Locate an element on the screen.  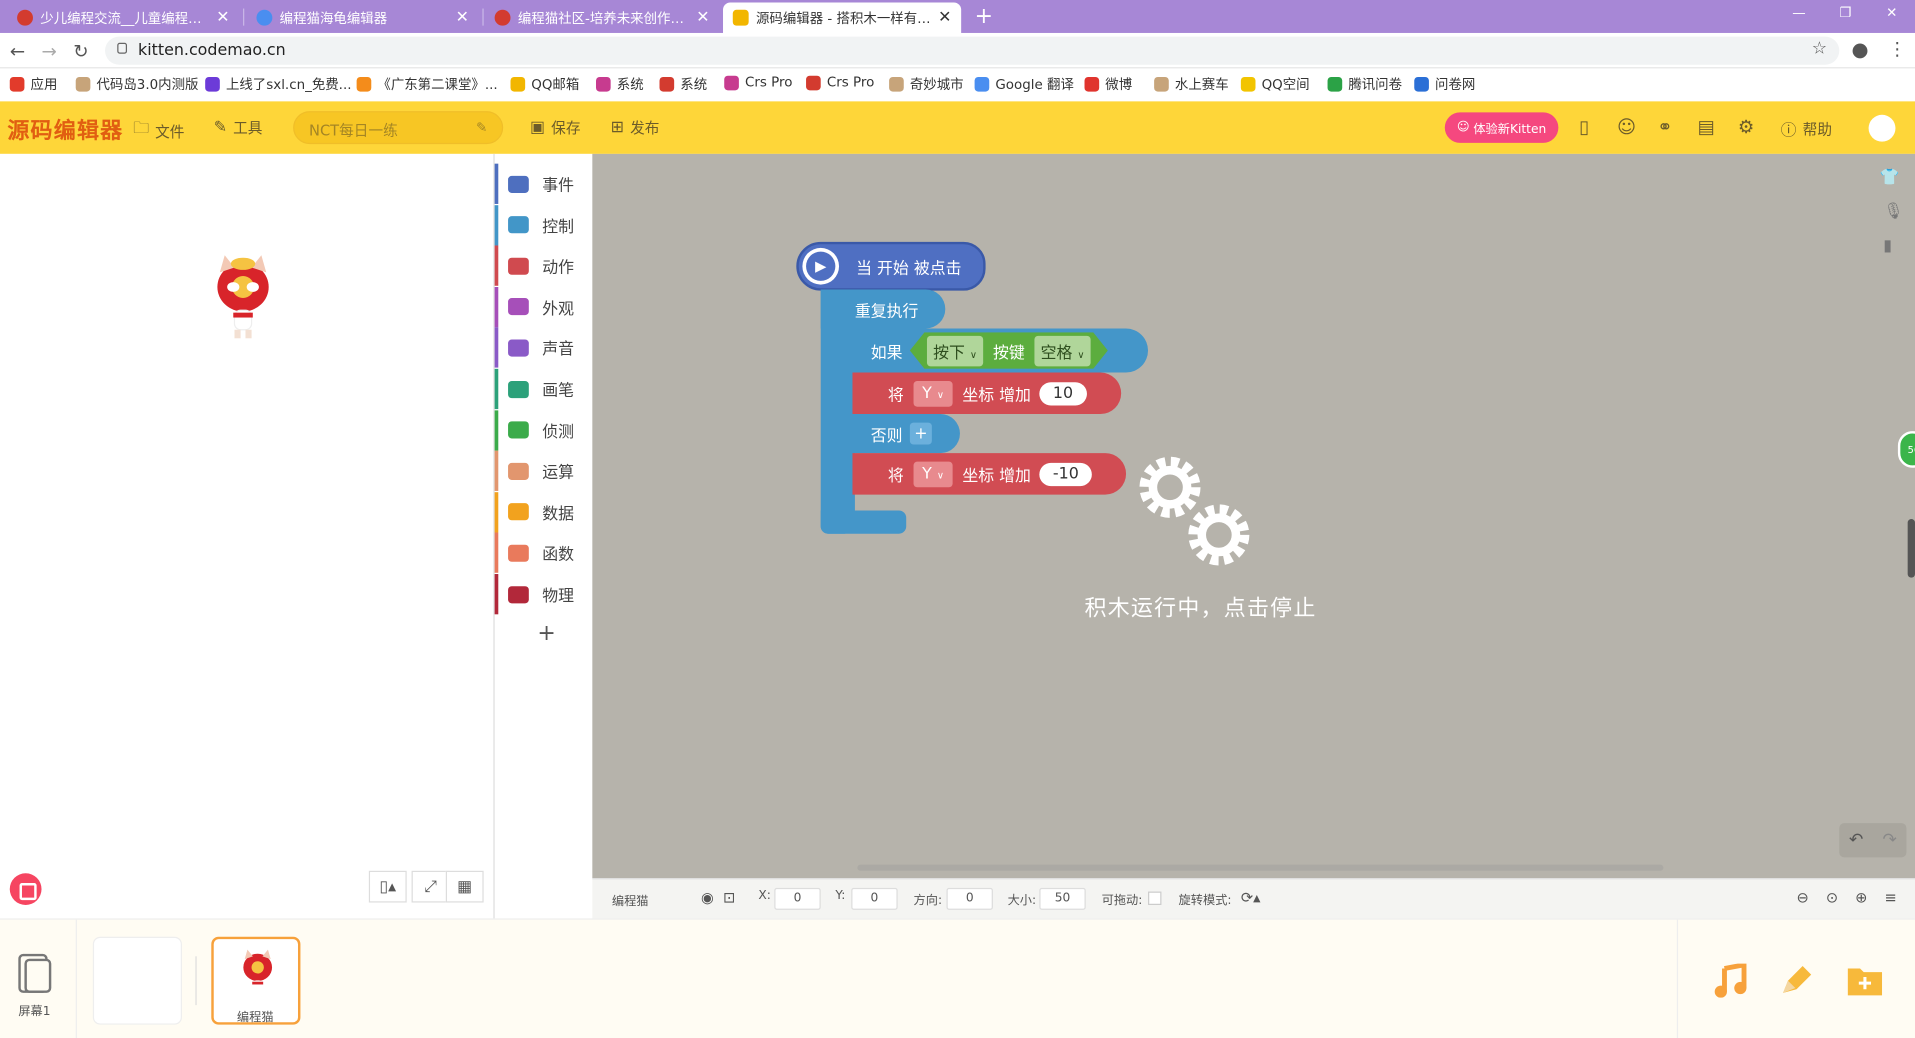
bookmark-star-icon: ☆ is located at coordinates (1819, 49).